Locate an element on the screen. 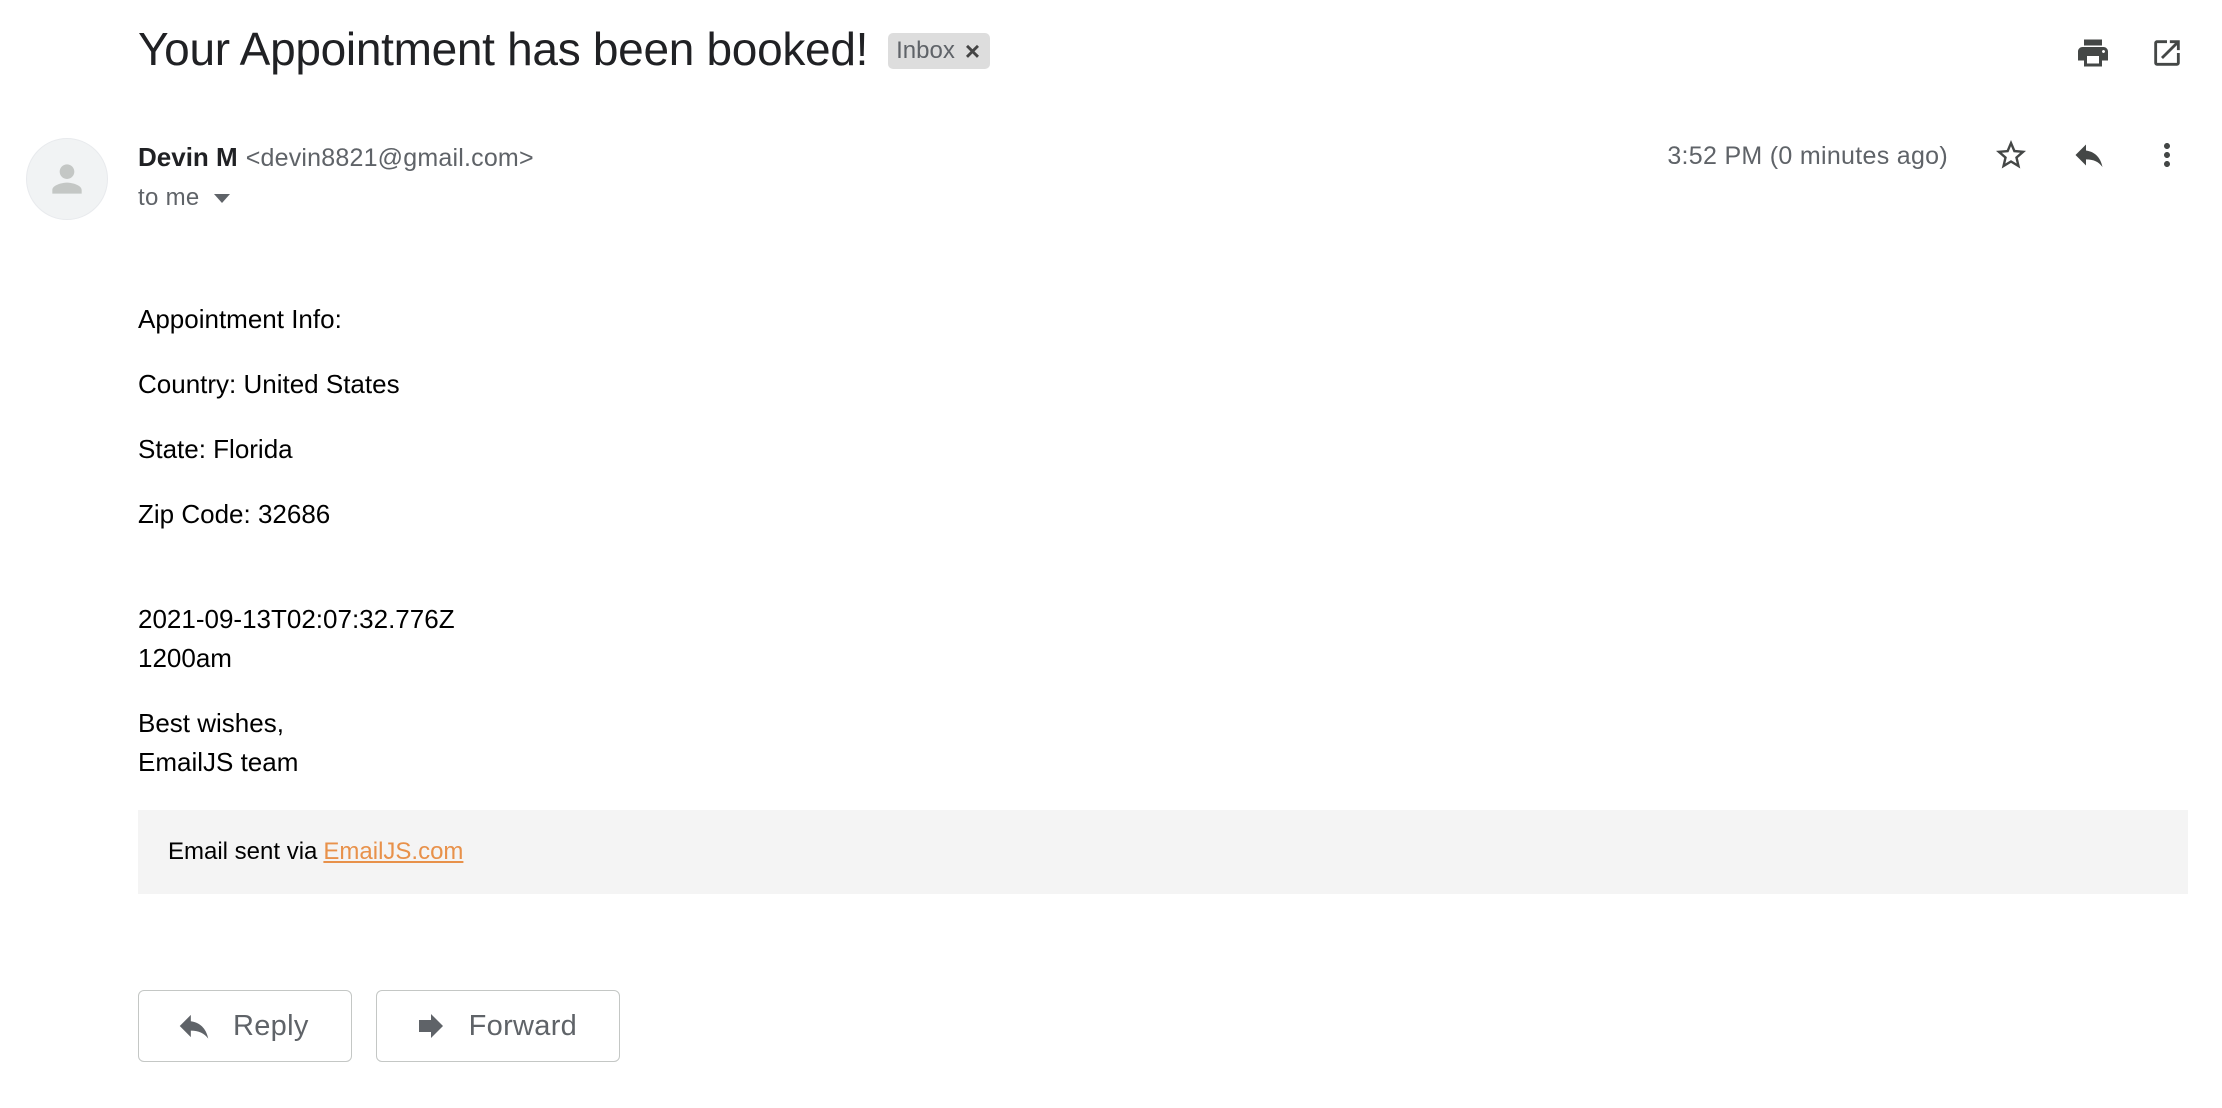 The width and height of the screenshot is (2222, 1108). sender-row: Devin M <devin8821@gmail.com> is located at coordinates (336, 157).